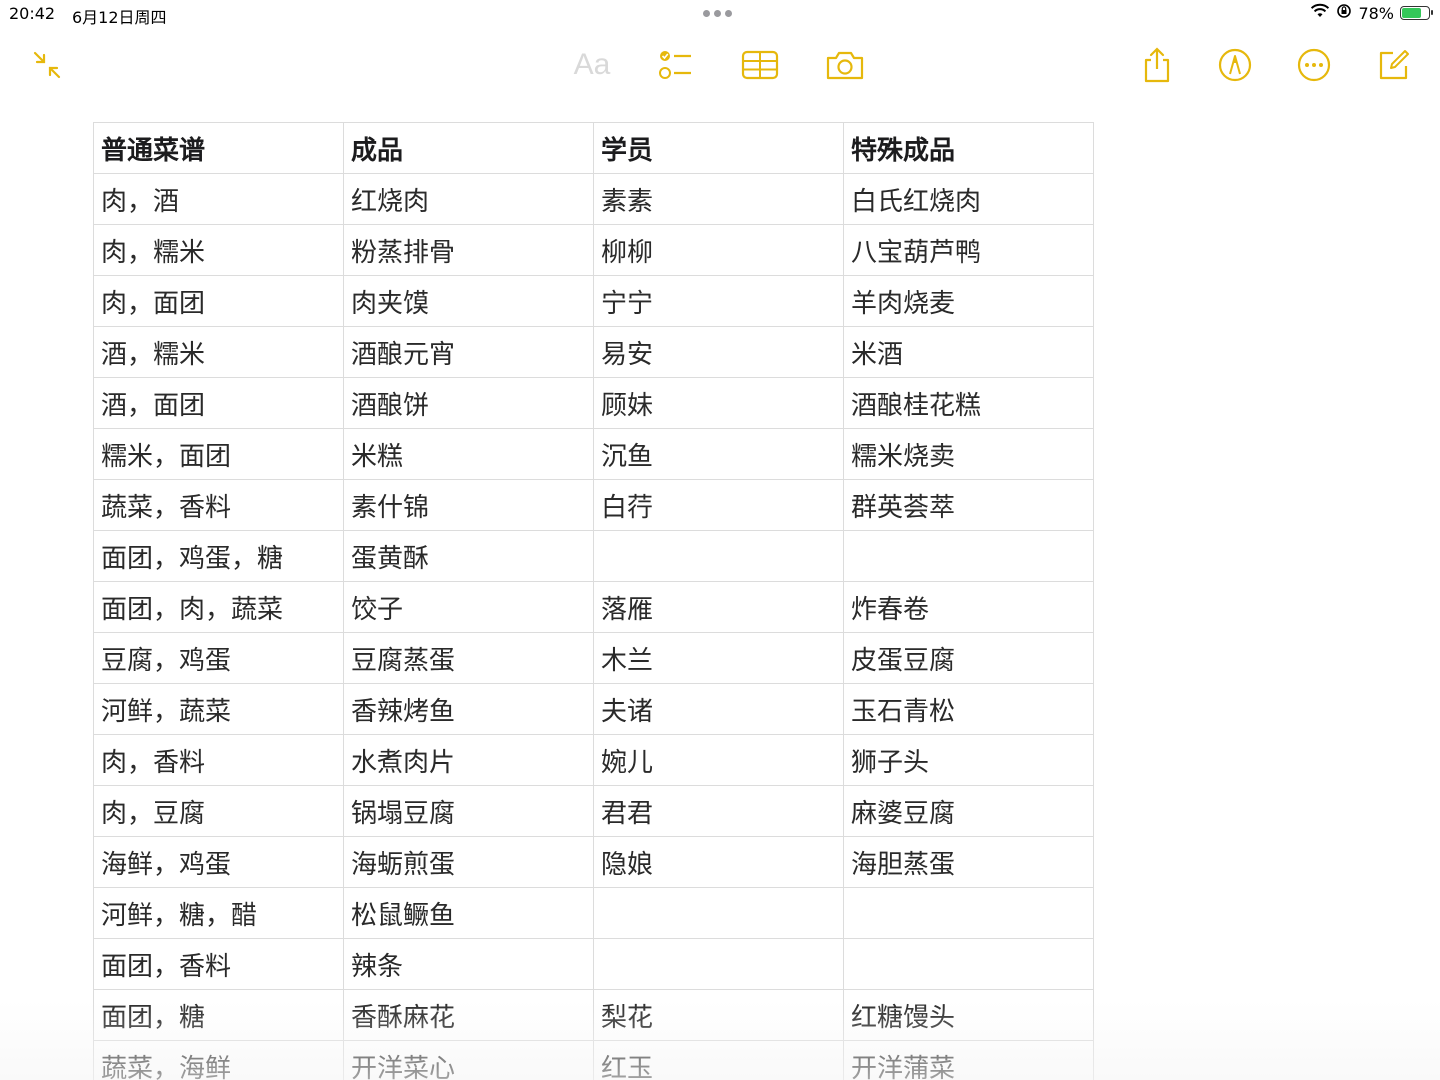 This screenshot has height=1080, width=1440. Describe the element at coordinates (218, 352) in the screenshot. I see `table-cell: 酒，糯米` at that location.